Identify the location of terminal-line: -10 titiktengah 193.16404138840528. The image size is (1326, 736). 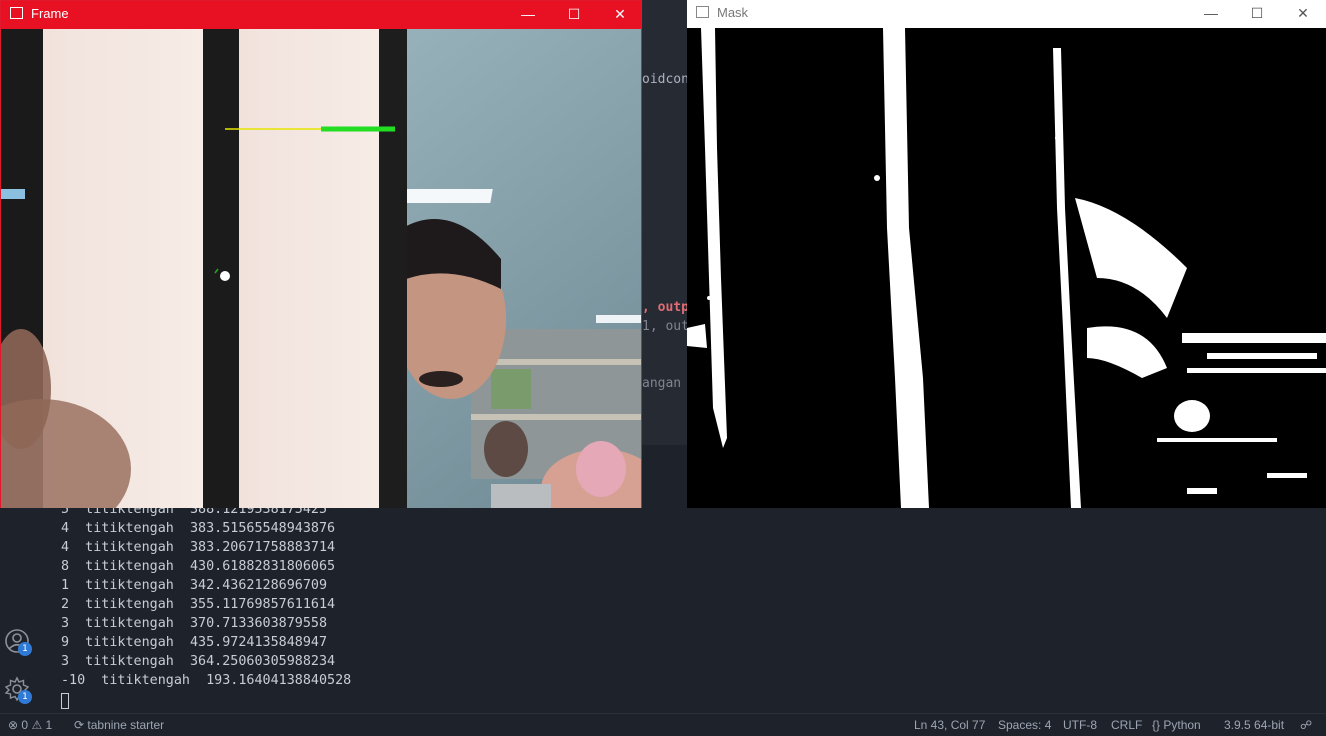
(206, 680).